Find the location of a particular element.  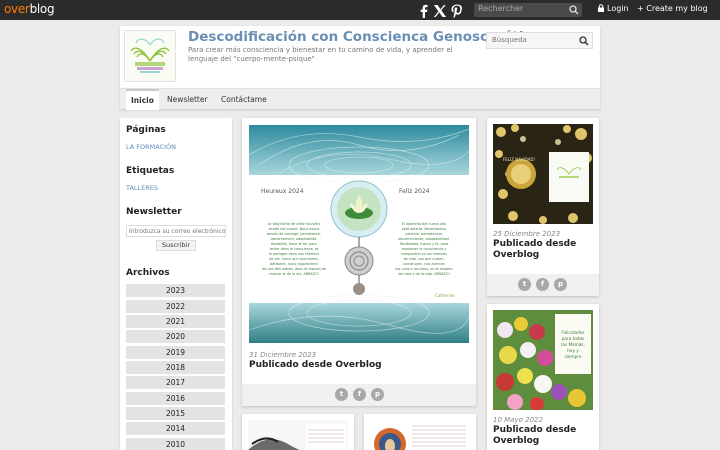

svg-text: del otro y de la vida. ABRAZO! is located at coordinates (424, 274).